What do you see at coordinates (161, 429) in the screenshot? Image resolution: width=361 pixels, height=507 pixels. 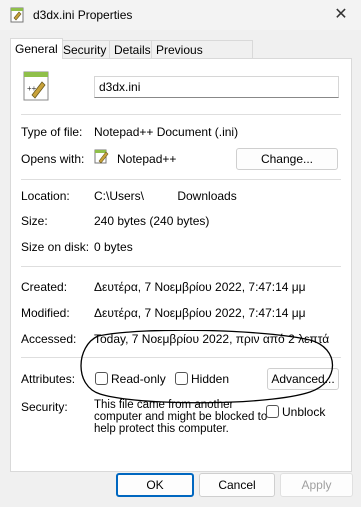 I see `security-line: help protect this computer.` at bounding box center [161, 429].